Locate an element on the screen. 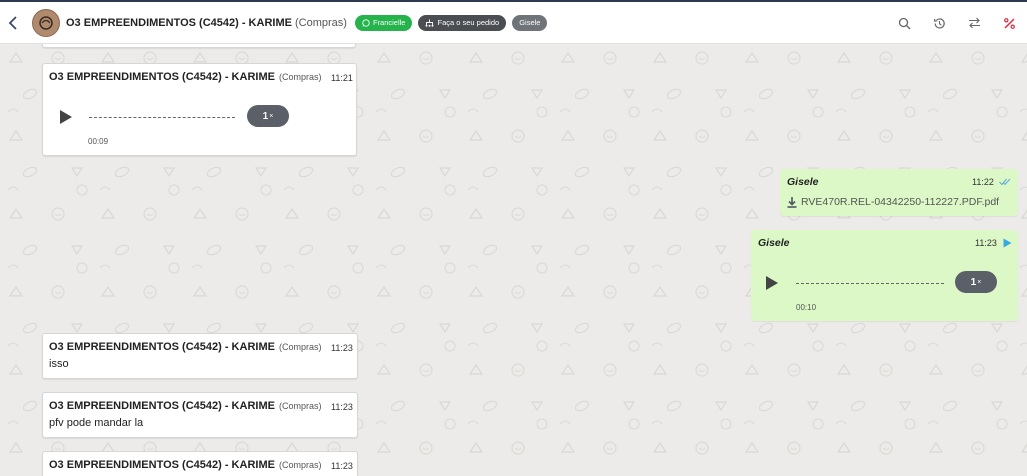  tag-attendant-label: Francielle is located at coordinates (389, 22).